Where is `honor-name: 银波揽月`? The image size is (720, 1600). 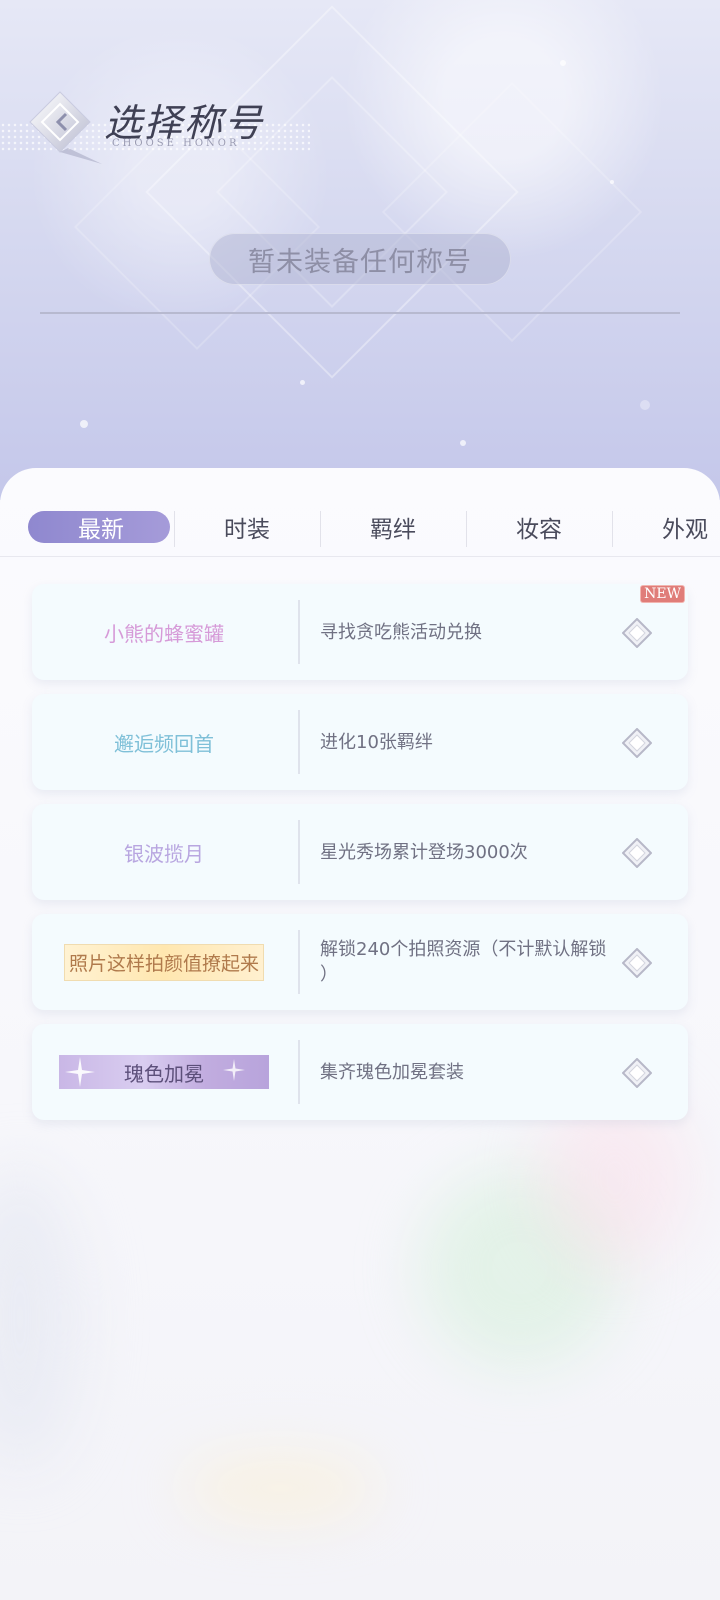 honor-name: 银波揽月 is located at coordinates (164, 853).